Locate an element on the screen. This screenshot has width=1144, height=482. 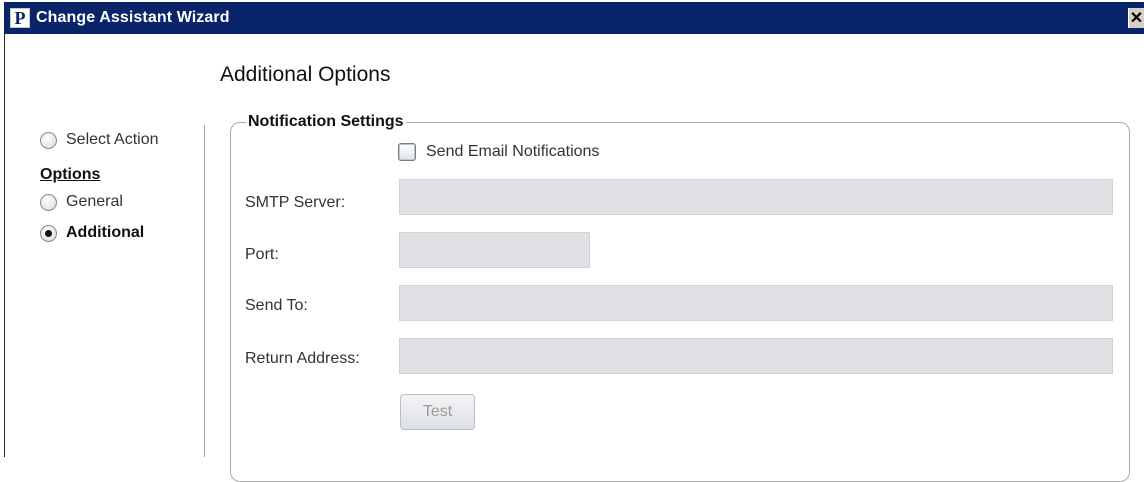
nav-item-label: General is located at coordinates (94, 201).